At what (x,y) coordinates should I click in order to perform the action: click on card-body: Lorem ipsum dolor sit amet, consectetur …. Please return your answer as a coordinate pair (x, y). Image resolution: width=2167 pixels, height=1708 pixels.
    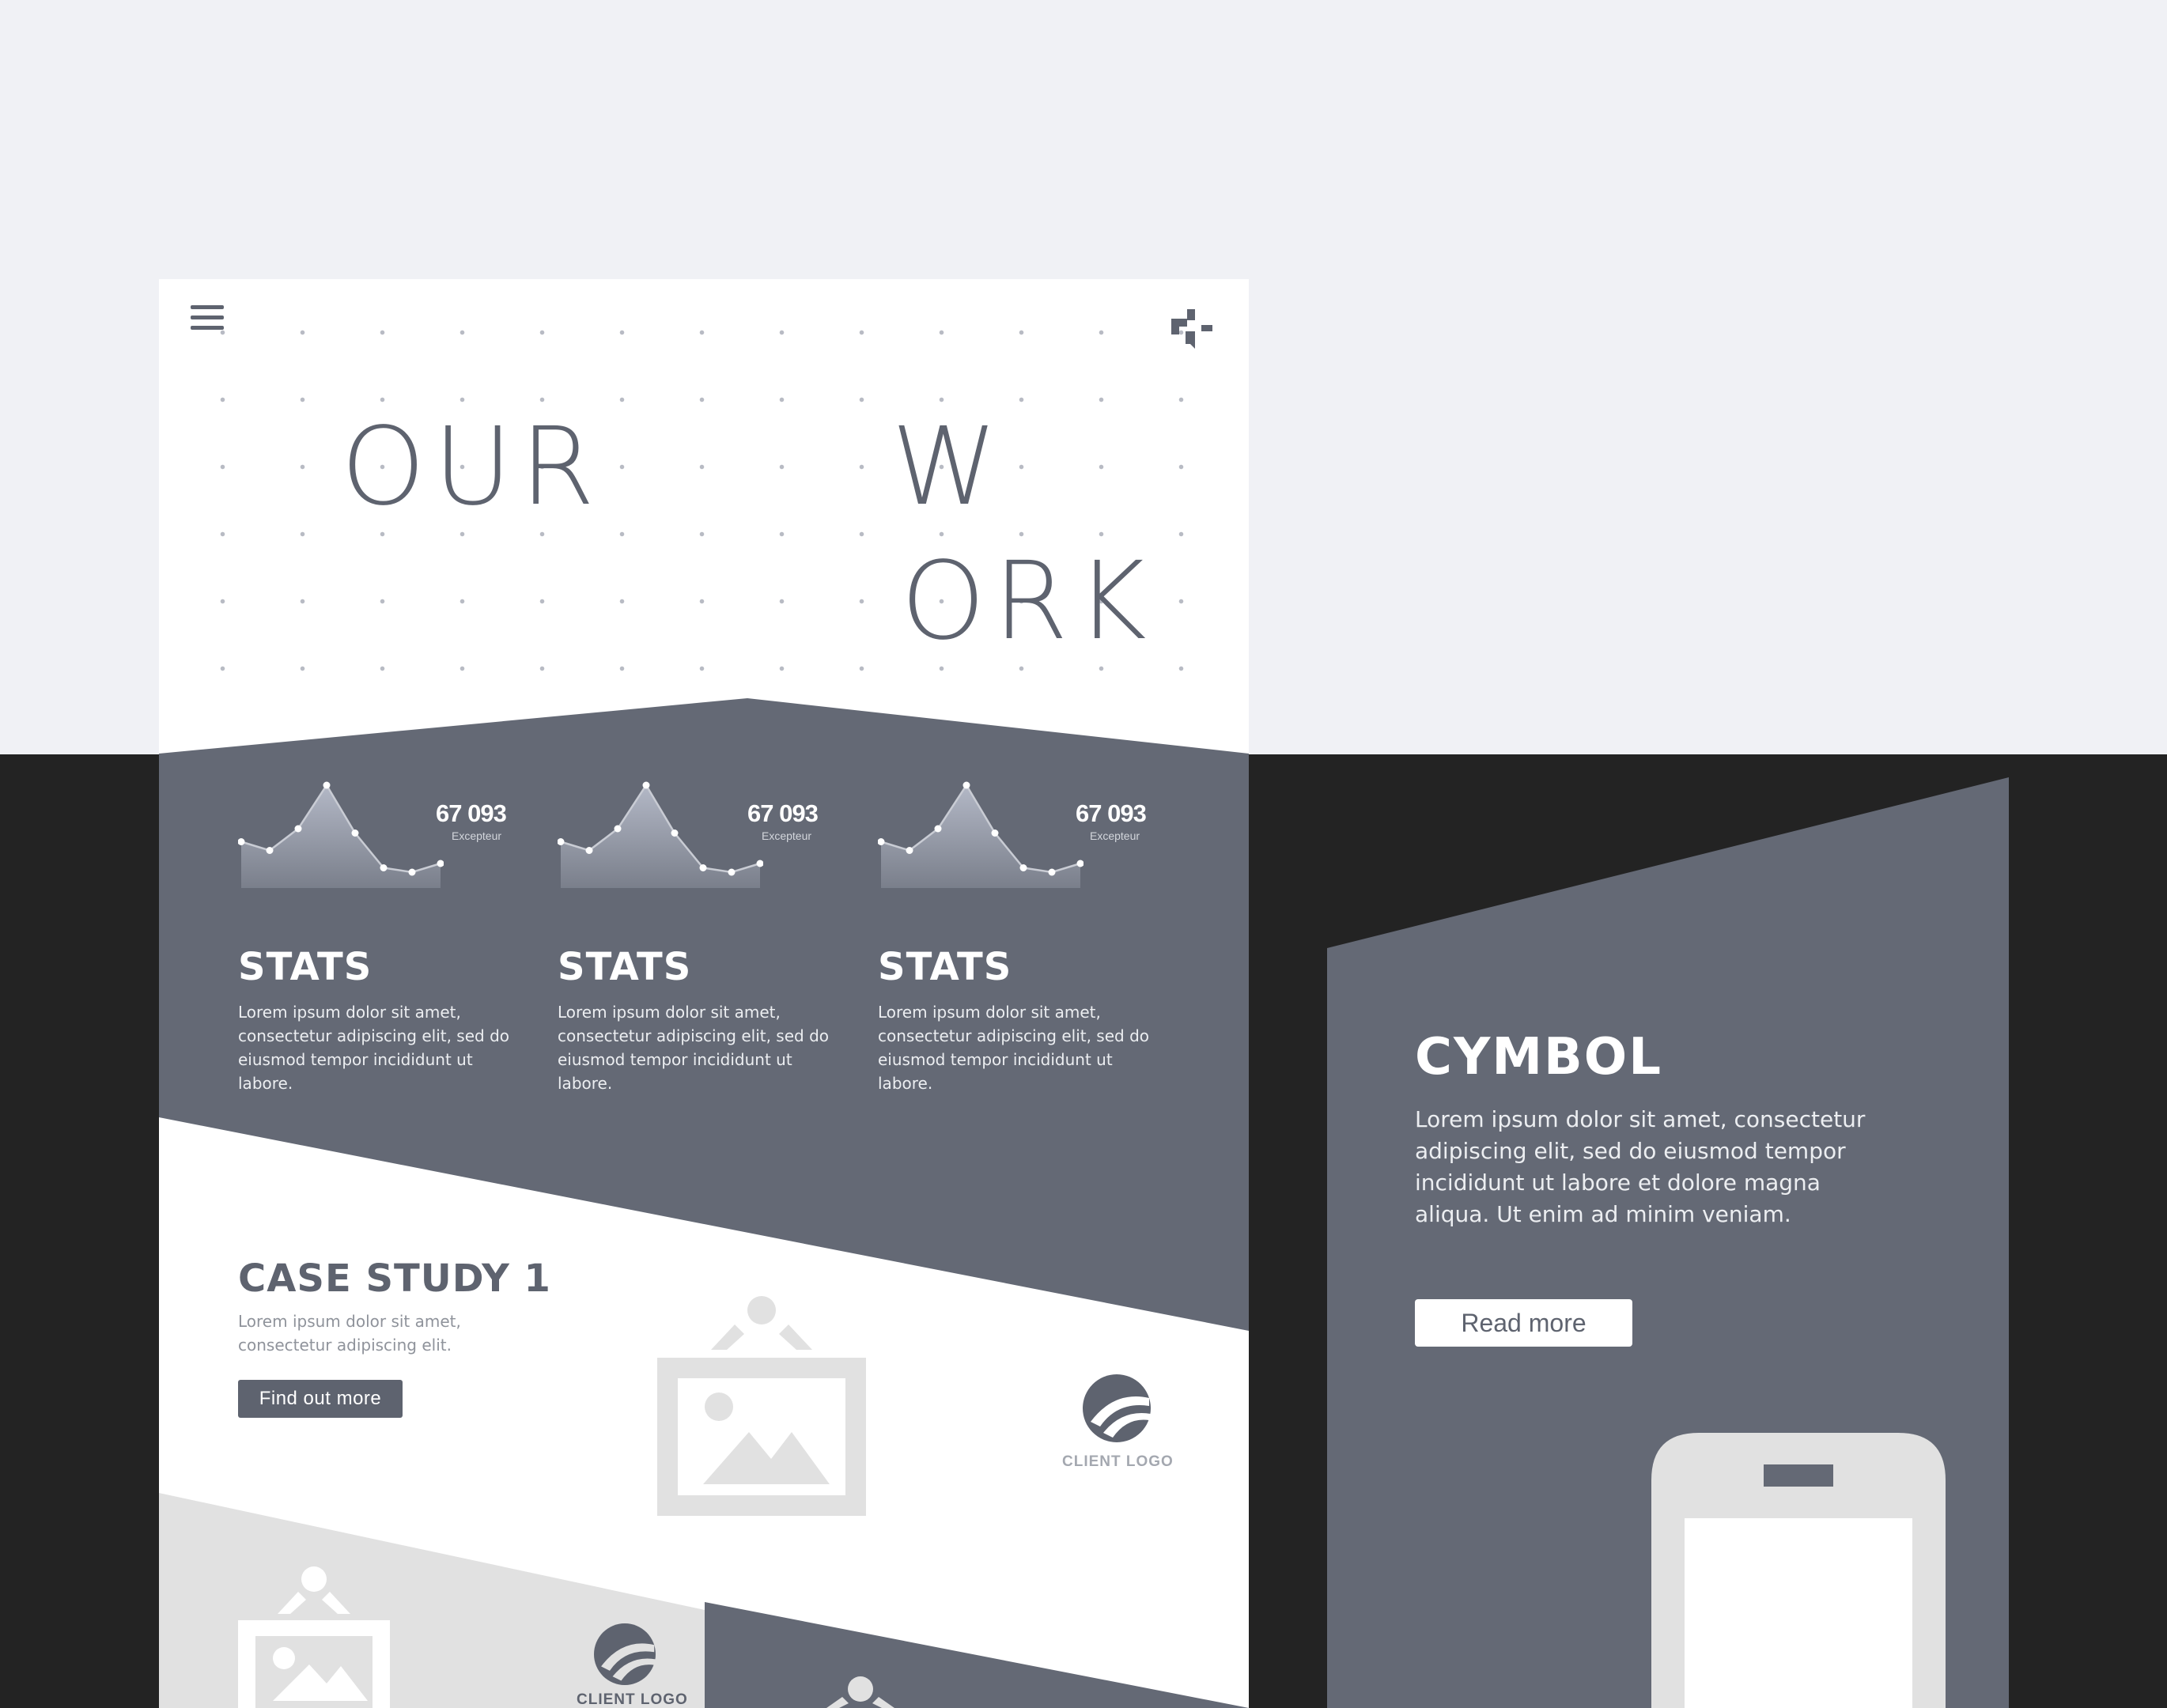
    Looking at the image, I should click on (1640, 1166).